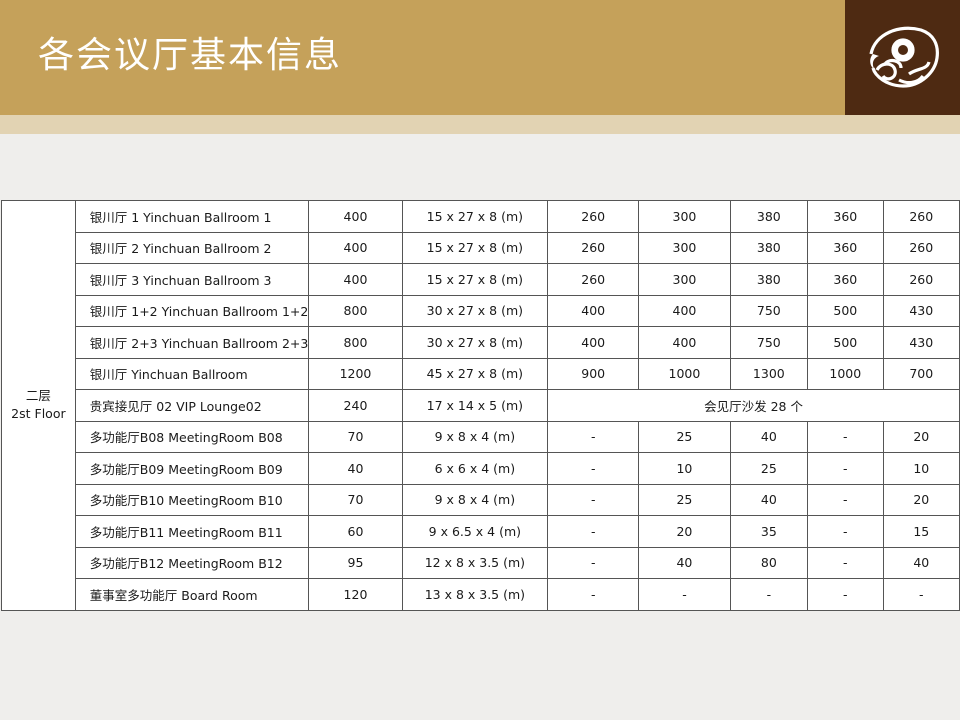 The height and width of the screenshot is (720, 960). I want to click on page-title: 各会议厅基本信息, so click(190, 55).